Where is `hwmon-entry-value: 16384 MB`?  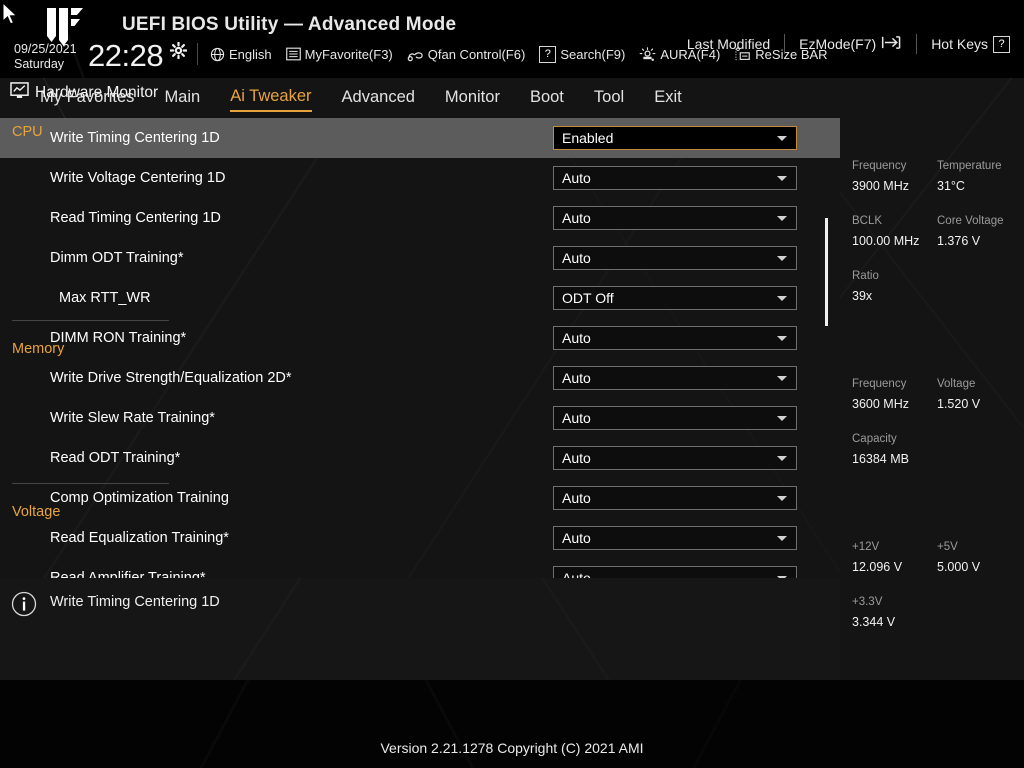
hwmon-entry-value: 16384 MB is located at coordinates (880, 459).